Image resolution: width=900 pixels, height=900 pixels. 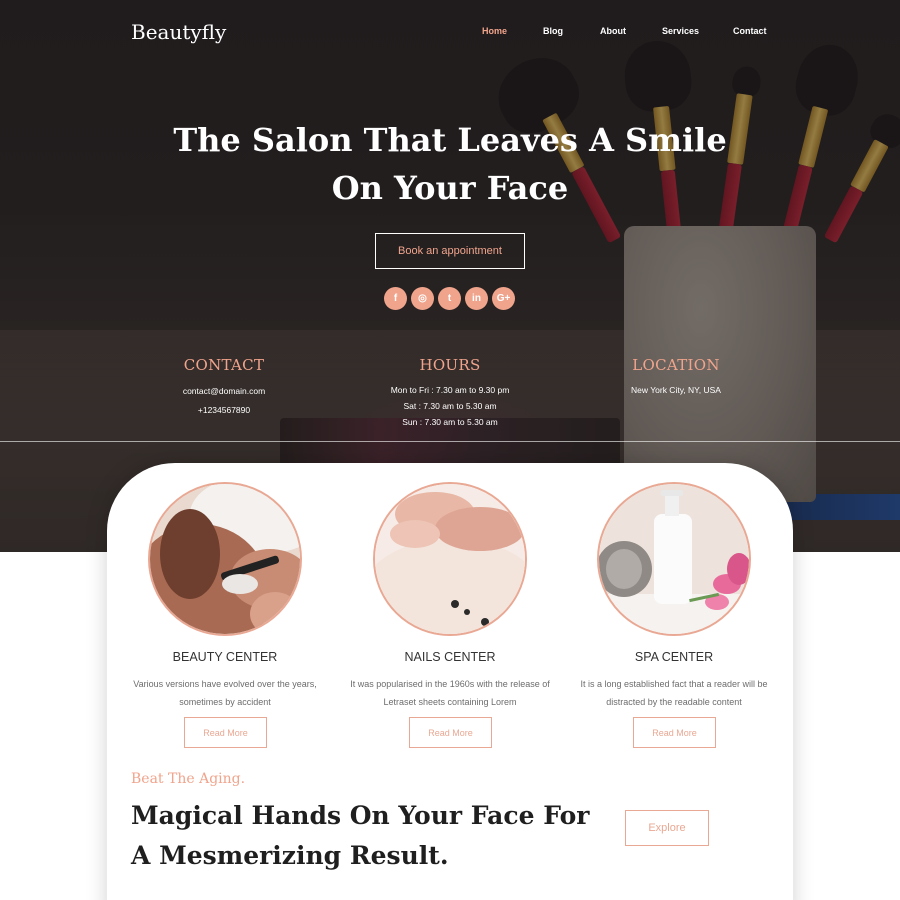 What do you see at coordinates (450, 657) in the screenshot?
I see `service-title: NAILS CENTER` at bounding box center [450, 657].